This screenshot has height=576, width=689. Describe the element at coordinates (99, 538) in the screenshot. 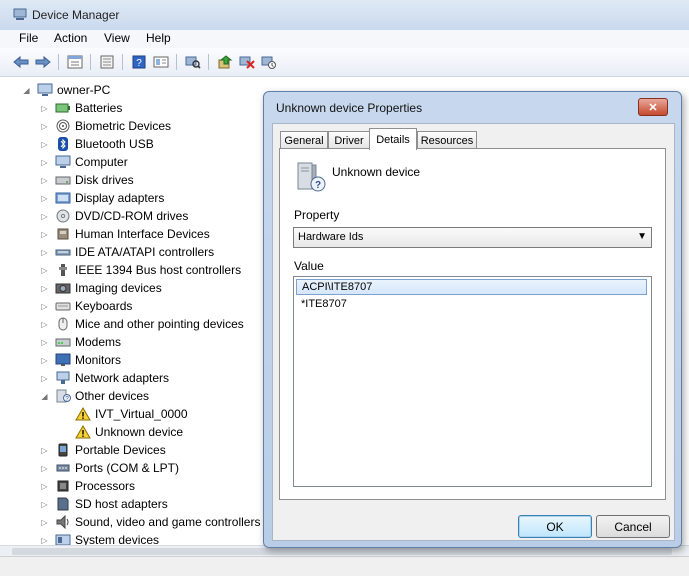

I see `tree-item-22: ▷ System devices` at that location.